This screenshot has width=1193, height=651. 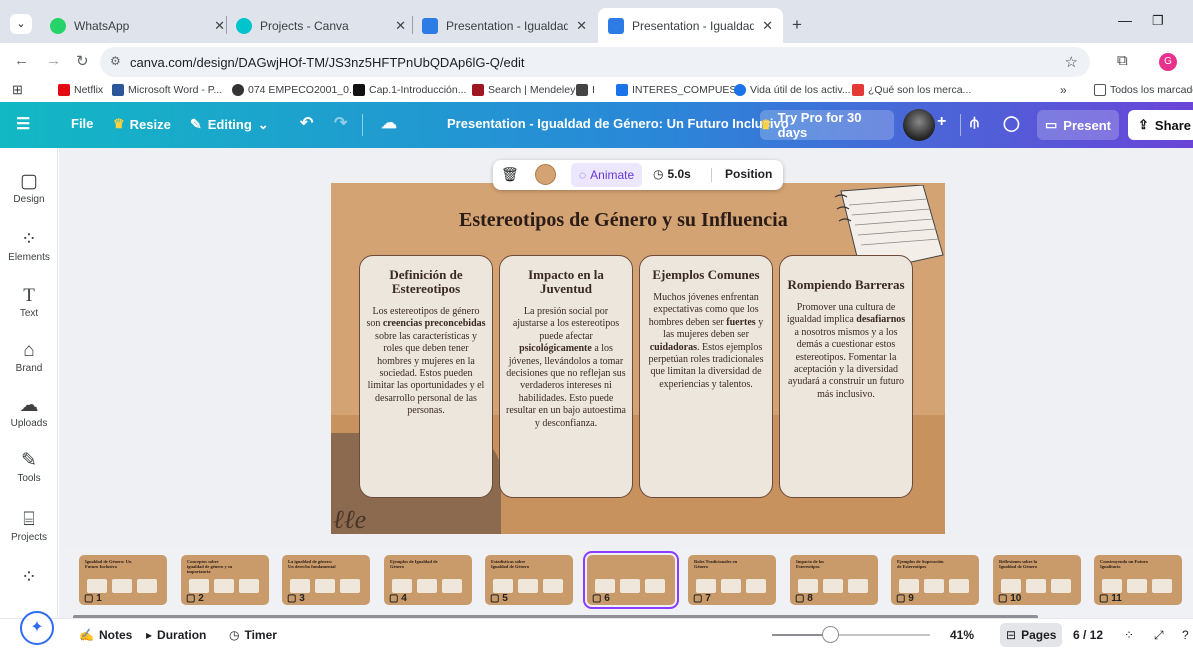 What do you see at coordinates (1129, 635) in the screenshot?
I see `grid-view-icon: ⁘` at bounding box center [1129, 635].